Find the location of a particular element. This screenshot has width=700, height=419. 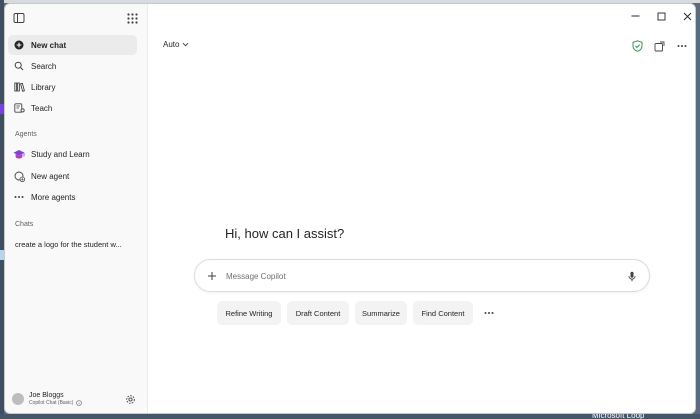

nav-label: Library is located at coordinates (43, 87).